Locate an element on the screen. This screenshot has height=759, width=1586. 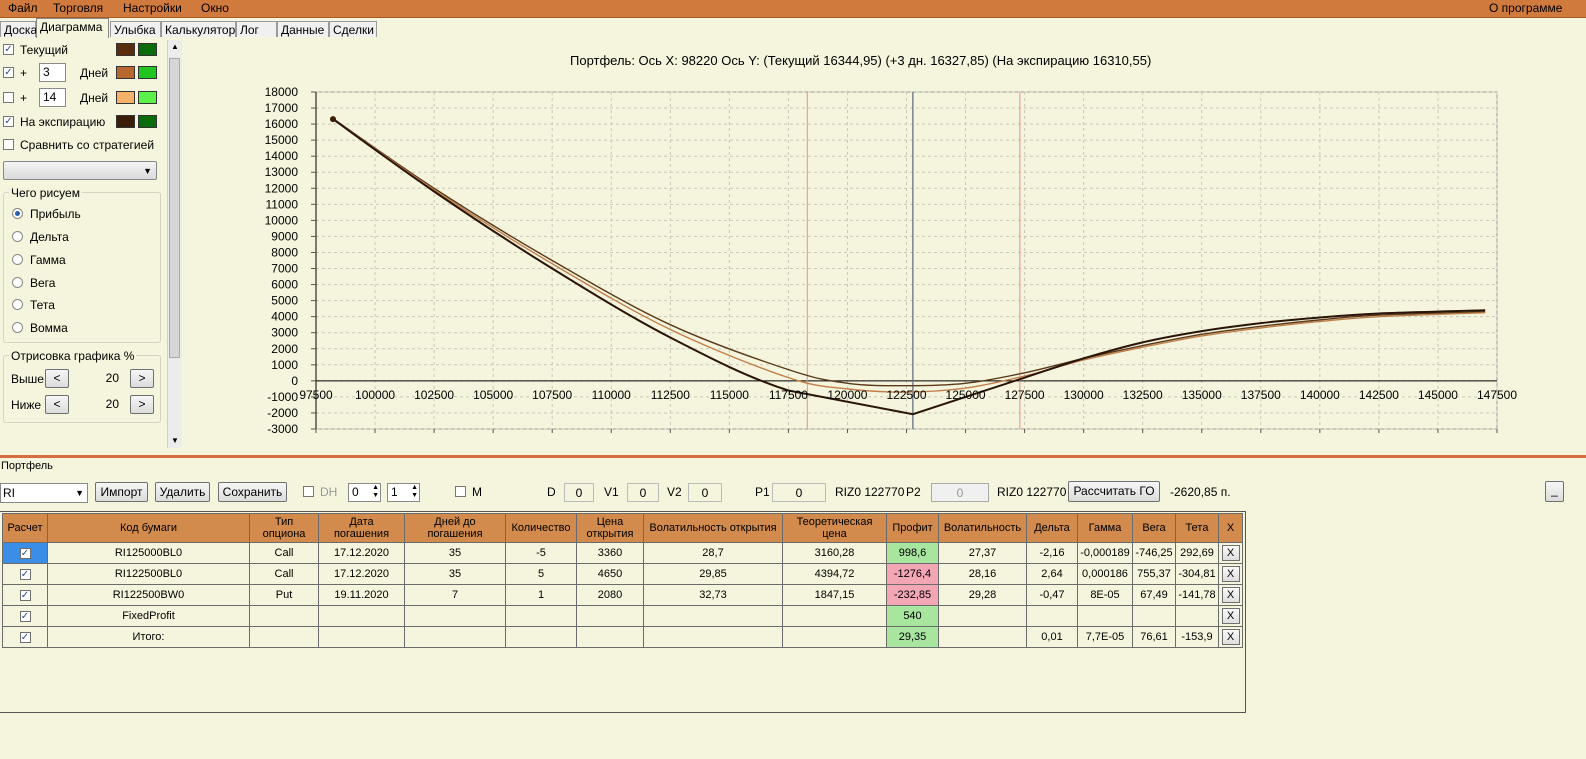
cell-gamma: 7,7E-05 is located at coordinates (1105, 637).